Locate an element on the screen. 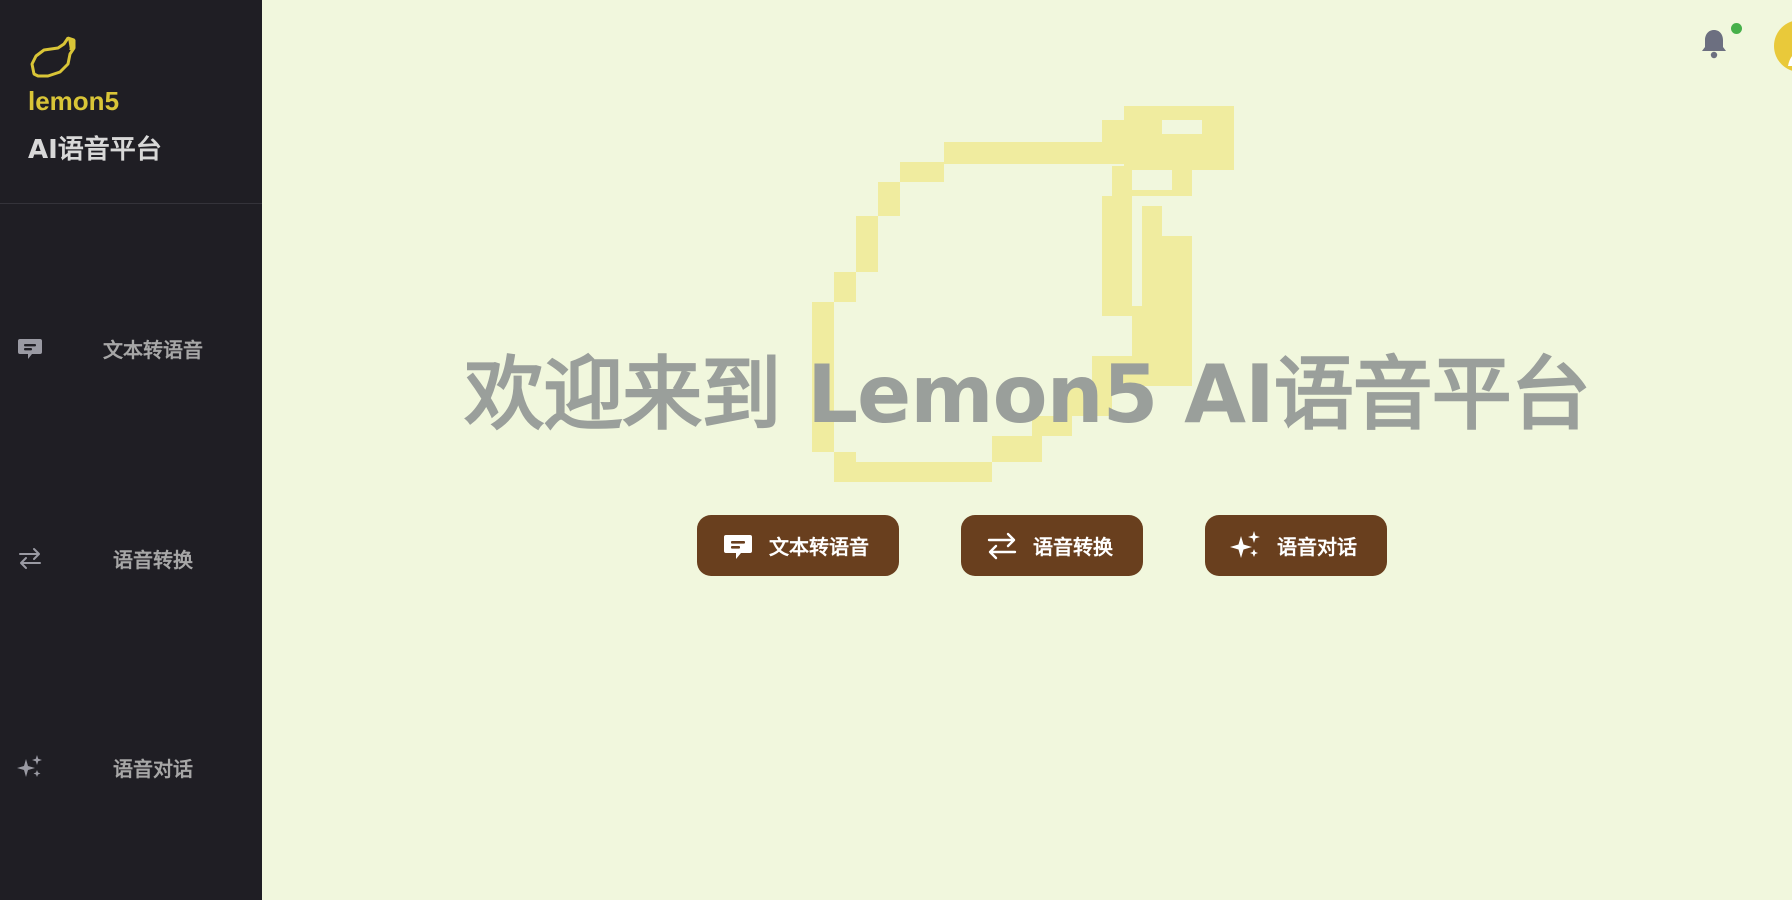 The image size is (1792, 900). sidebar-item-label: 文本转语音 is located at coordinates (153, 349).